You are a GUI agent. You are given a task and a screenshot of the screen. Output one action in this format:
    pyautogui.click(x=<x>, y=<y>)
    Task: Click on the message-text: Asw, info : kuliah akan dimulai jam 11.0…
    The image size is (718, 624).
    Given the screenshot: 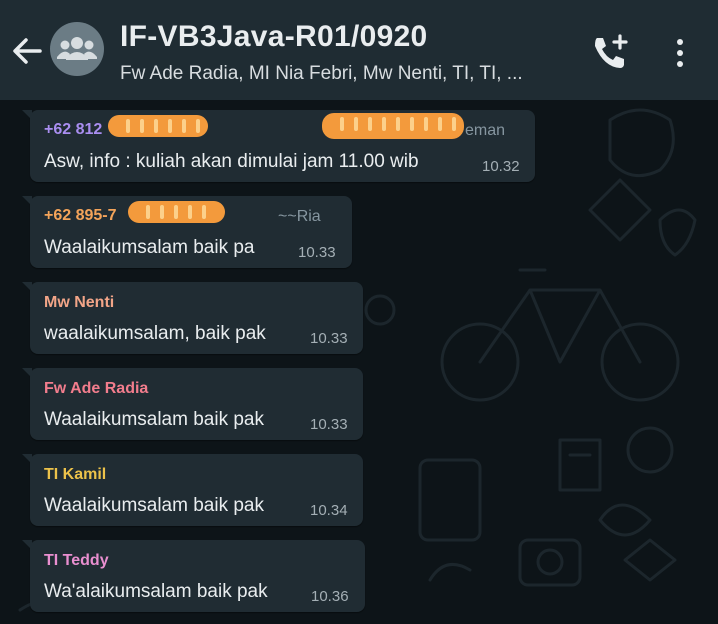 What is the action you would take?
    pyautogui.click(x=231, y=161)
    